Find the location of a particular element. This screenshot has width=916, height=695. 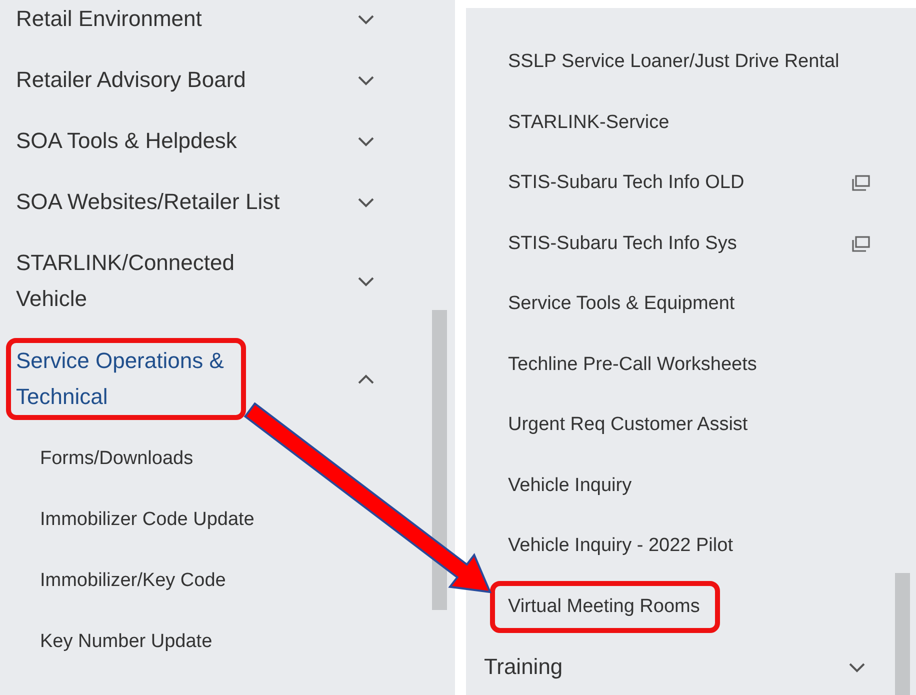

menu-section: Retail Environment is located at coordinates (109, 18).